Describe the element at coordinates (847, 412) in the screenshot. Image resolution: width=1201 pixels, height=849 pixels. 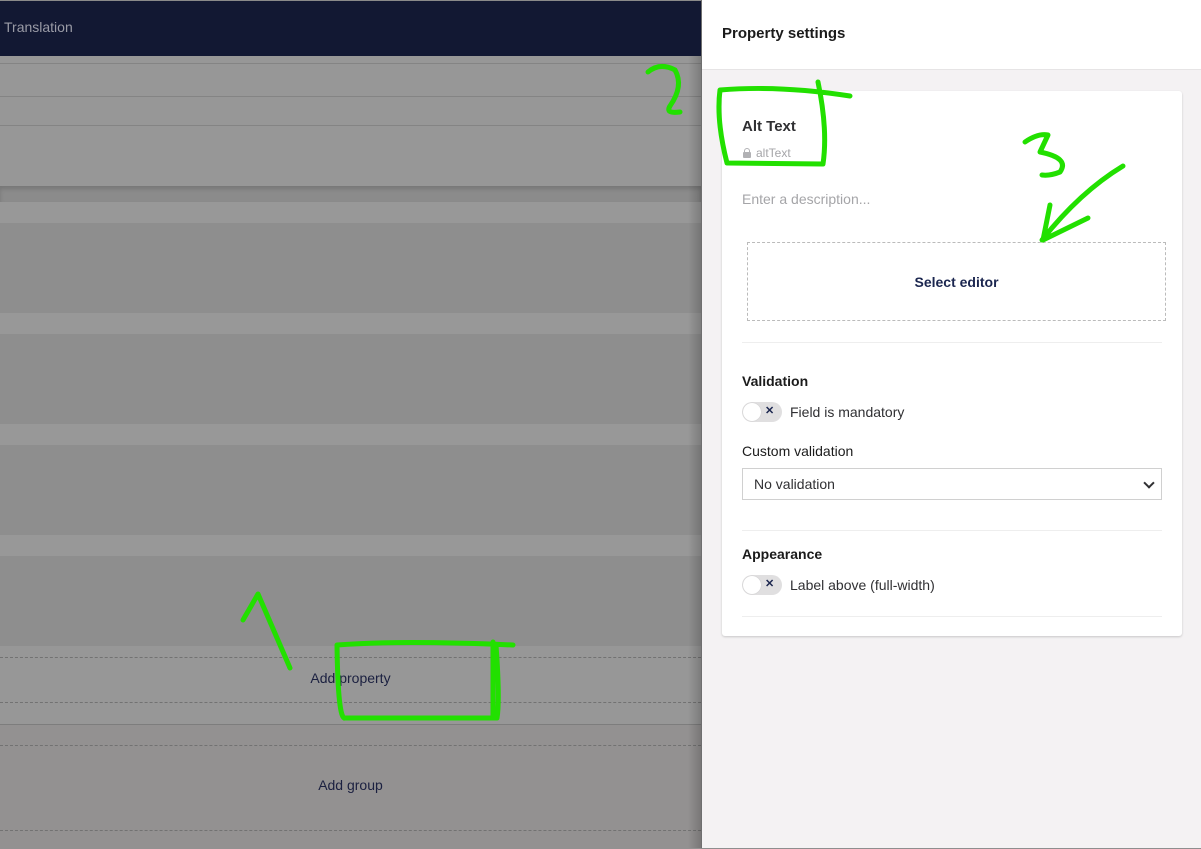
I see `mandatory-label: Field is mandatory` at that location.